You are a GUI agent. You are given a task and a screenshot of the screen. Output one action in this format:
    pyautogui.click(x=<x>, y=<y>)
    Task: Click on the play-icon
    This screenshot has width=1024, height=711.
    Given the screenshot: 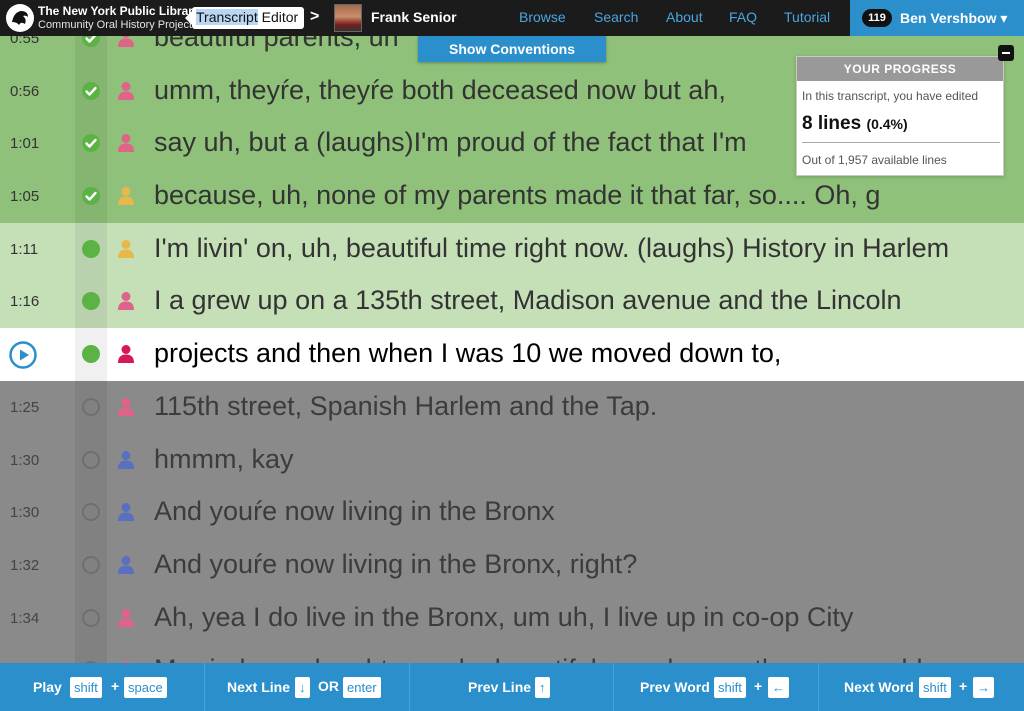 What is the action you would take?
    pyautogui.click(x=23, y=355)
    